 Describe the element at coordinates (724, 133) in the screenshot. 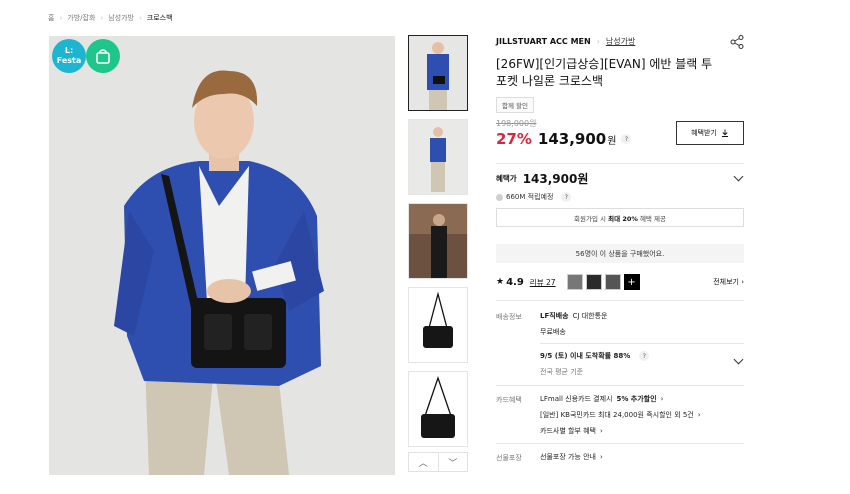

I see `download-icon` at that location.